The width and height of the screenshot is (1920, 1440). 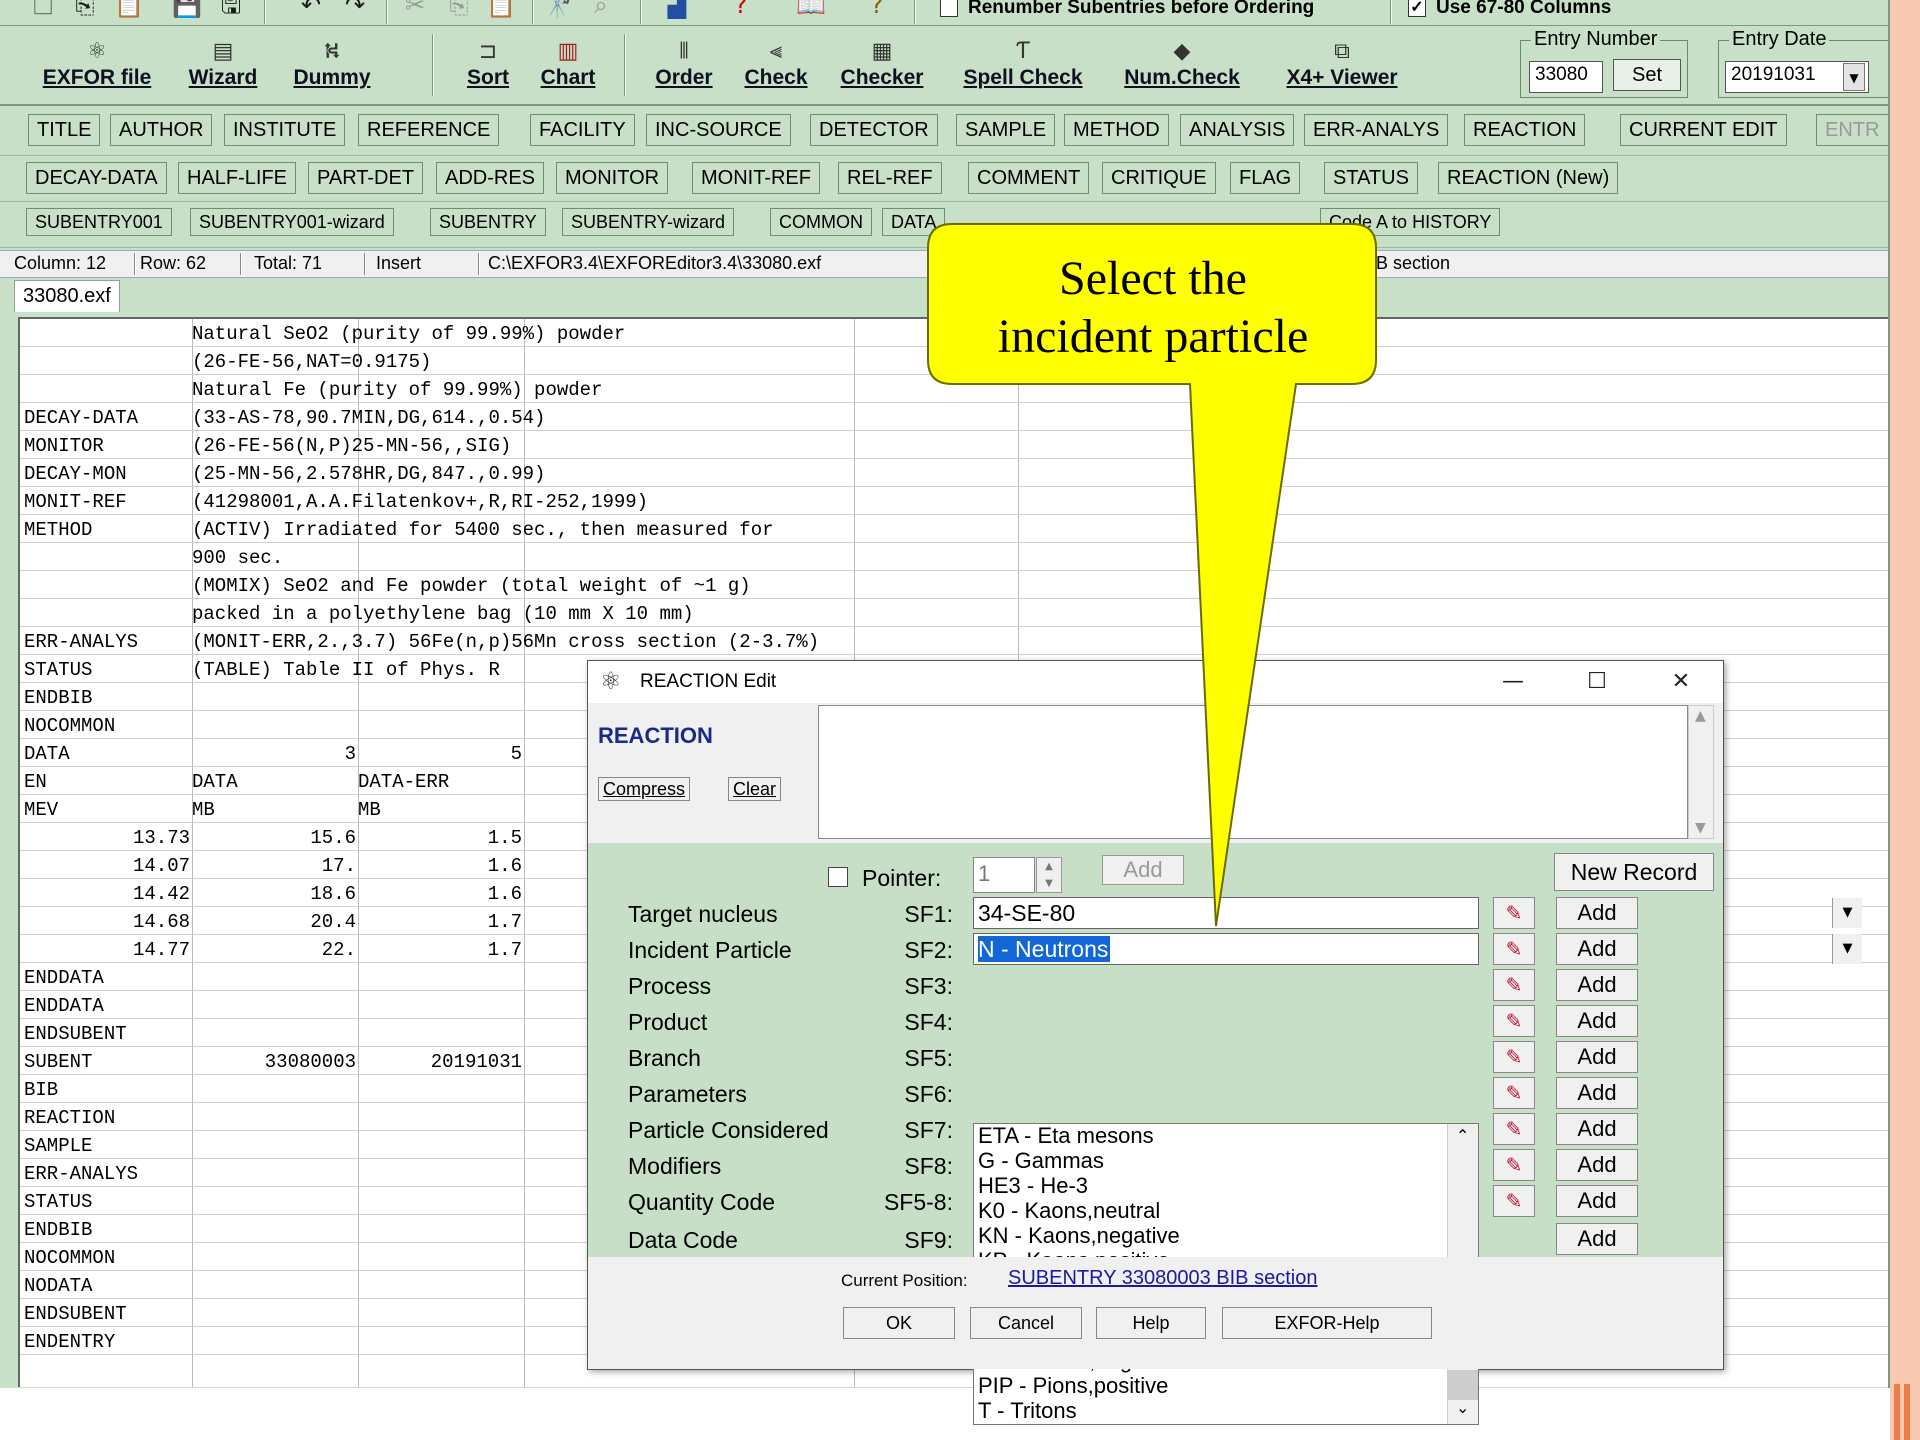 What do you see at coordinates (1209, 1186) in the screenshot?
I see `dropdown-option: HE3 - He-3` at bounding box center [1209, 1186].